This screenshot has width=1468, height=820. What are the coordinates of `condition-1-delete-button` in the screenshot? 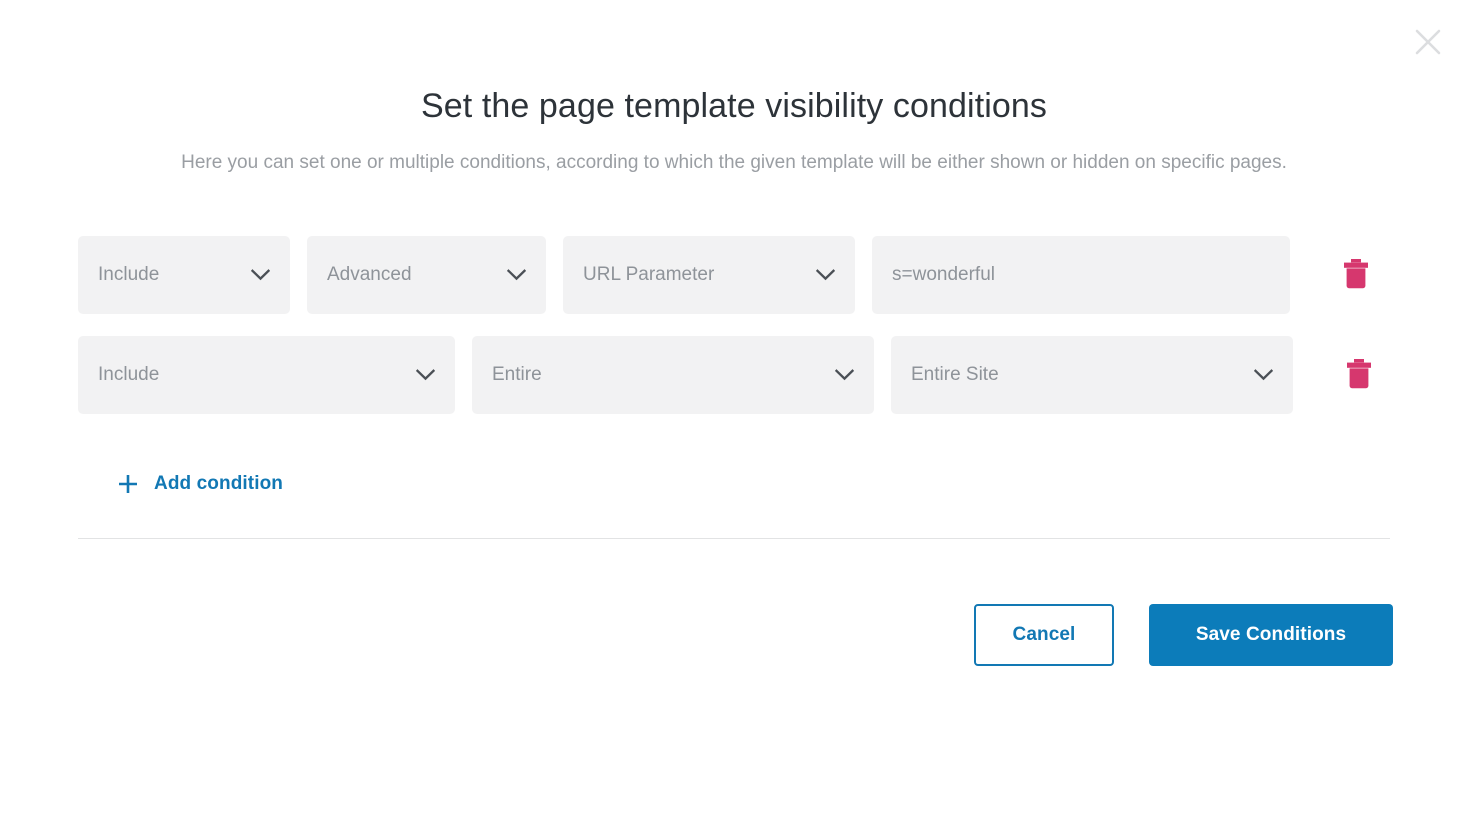 It's located at (1356, 275).